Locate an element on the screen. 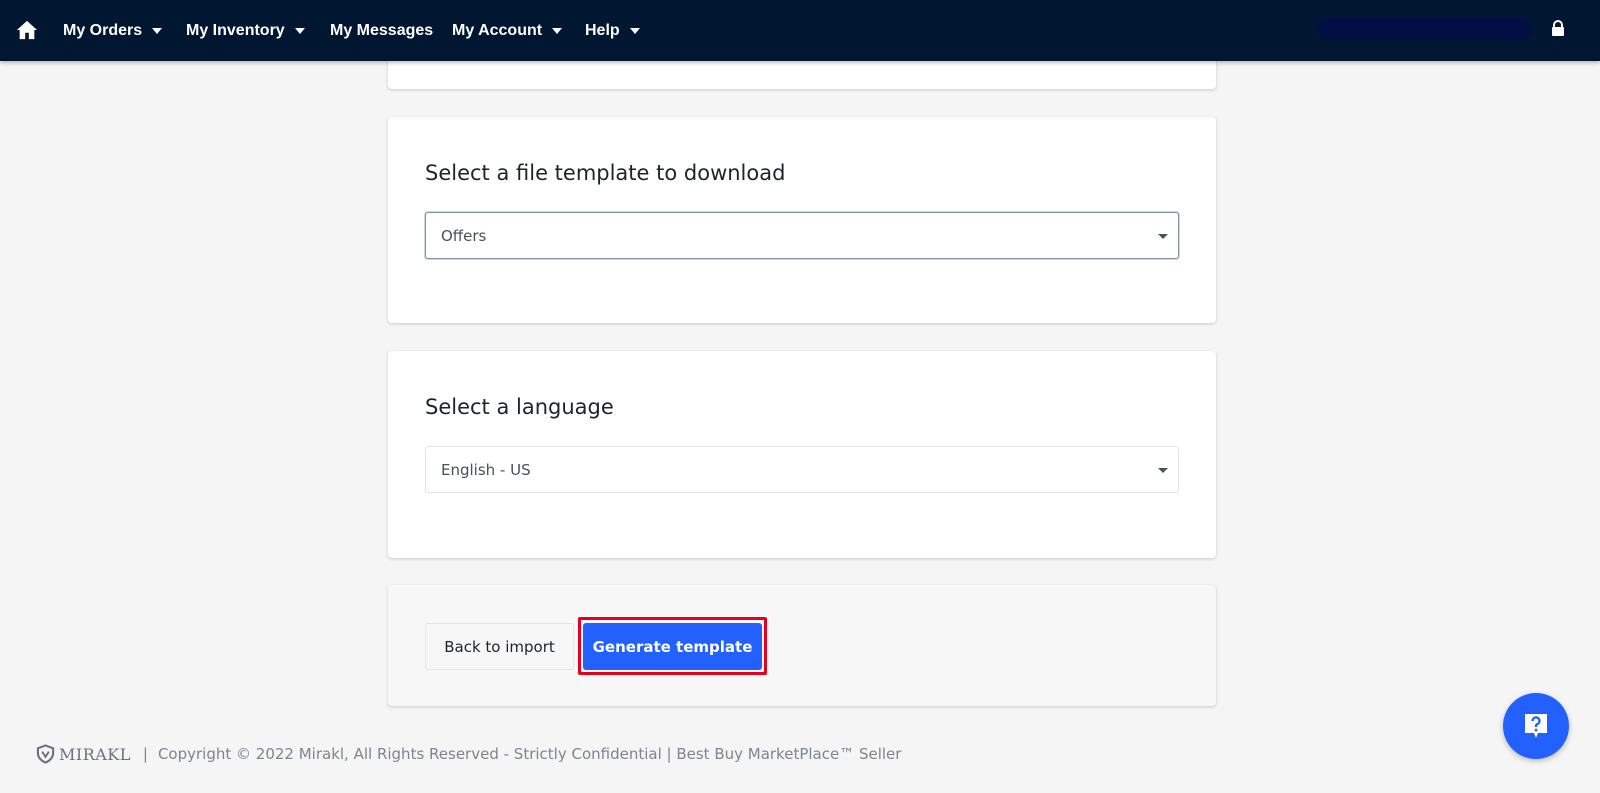 The width and height of the screenshot is (1600, 793). back-to-import-button: Back to import is located at coordinates (499, 646).